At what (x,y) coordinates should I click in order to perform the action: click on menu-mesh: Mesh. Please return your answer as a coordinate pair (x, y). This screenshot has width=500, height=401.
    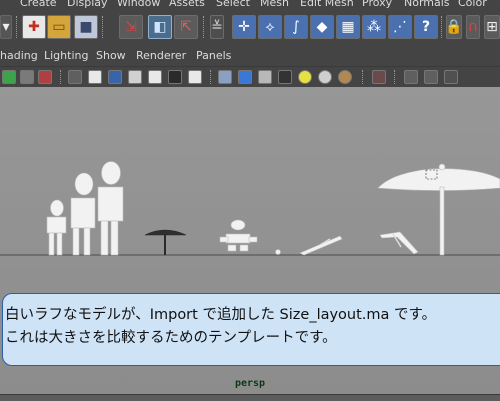
    Looking at the image, I should click on (274, 4).